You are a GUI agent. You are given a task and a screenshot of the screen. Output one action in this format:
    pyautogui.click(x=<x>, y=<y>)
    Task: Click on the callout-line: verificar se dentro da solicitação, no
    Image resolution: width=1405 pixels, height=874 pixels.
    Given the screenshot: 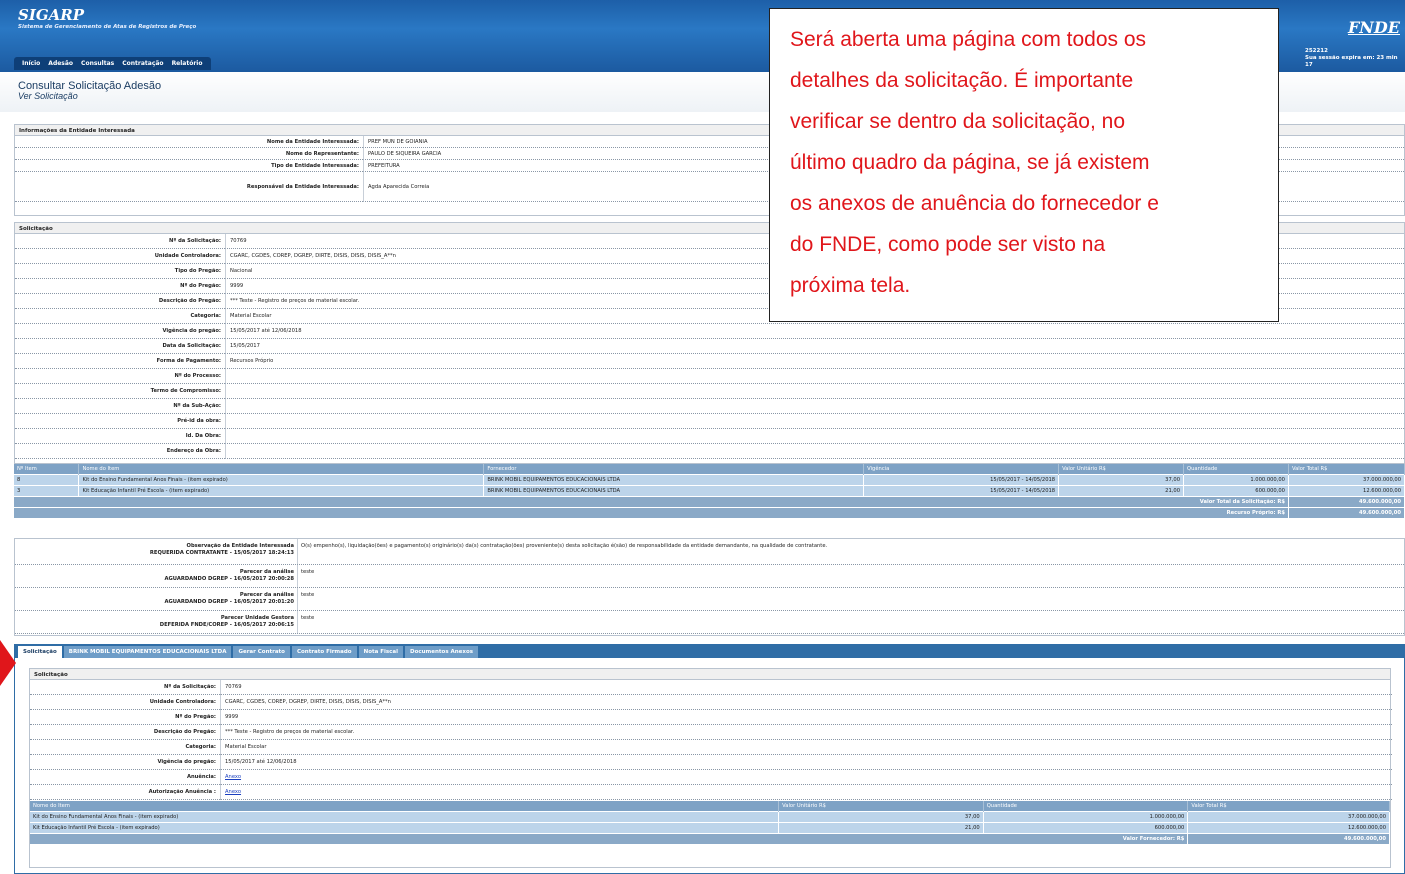 What is the action you would take?
    pyautogui.click(x=958, y=121)
    